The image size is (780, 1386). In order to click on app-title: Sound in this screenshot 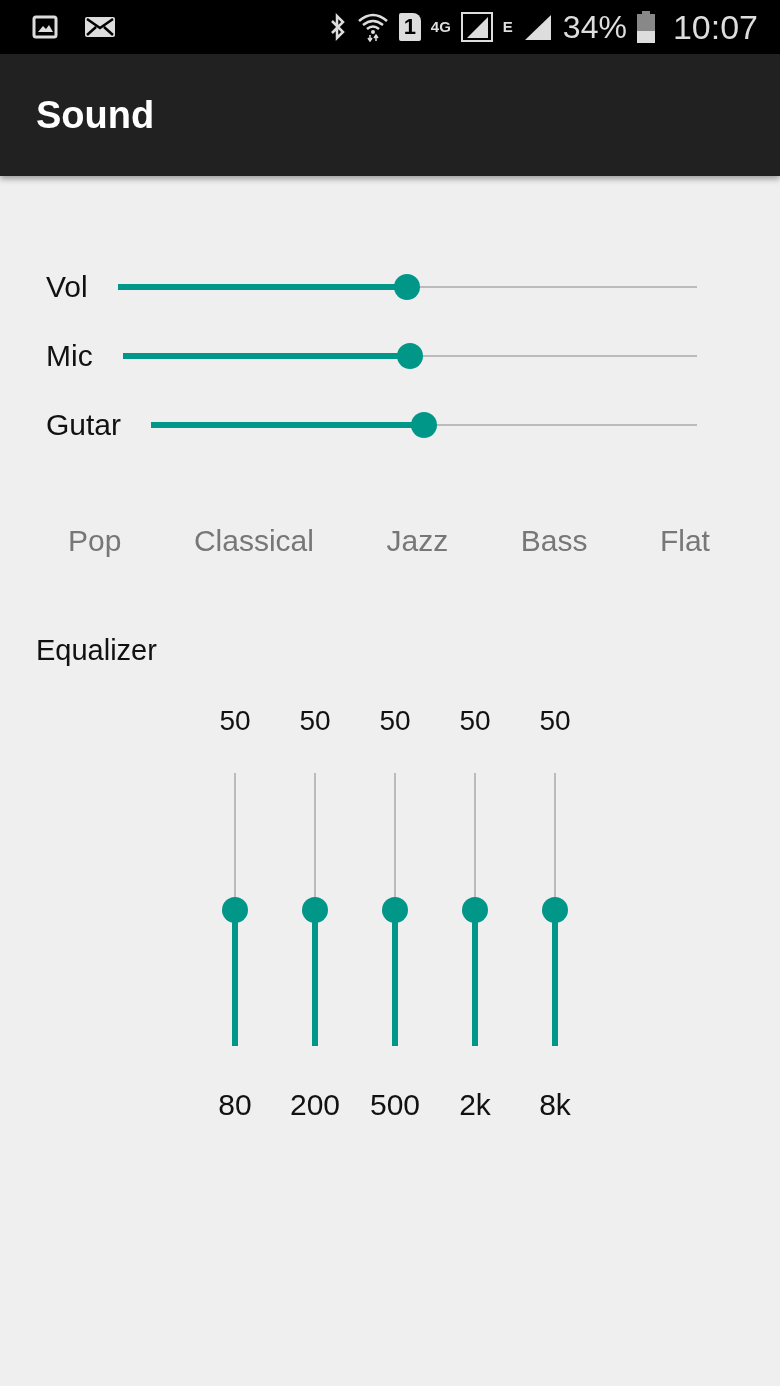, I will do `click(95, 115)`.